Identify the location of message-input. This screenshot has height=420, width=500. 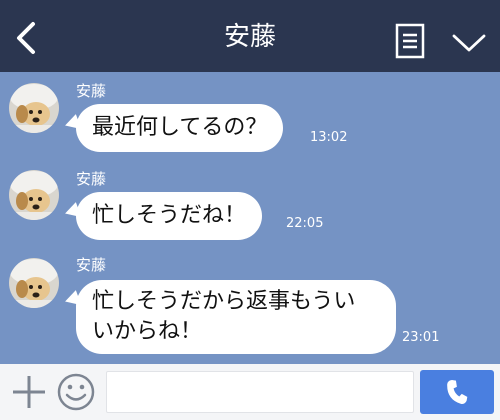
(260, 392).